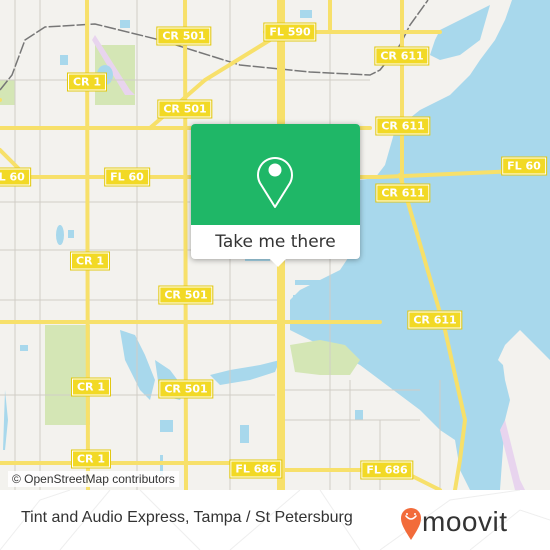 This screenshot has height=550, width=550. What do you see at coordinates (290, 32) in the screenshot?
I see `road-label: FL 590` at bounding box center [290, 32].